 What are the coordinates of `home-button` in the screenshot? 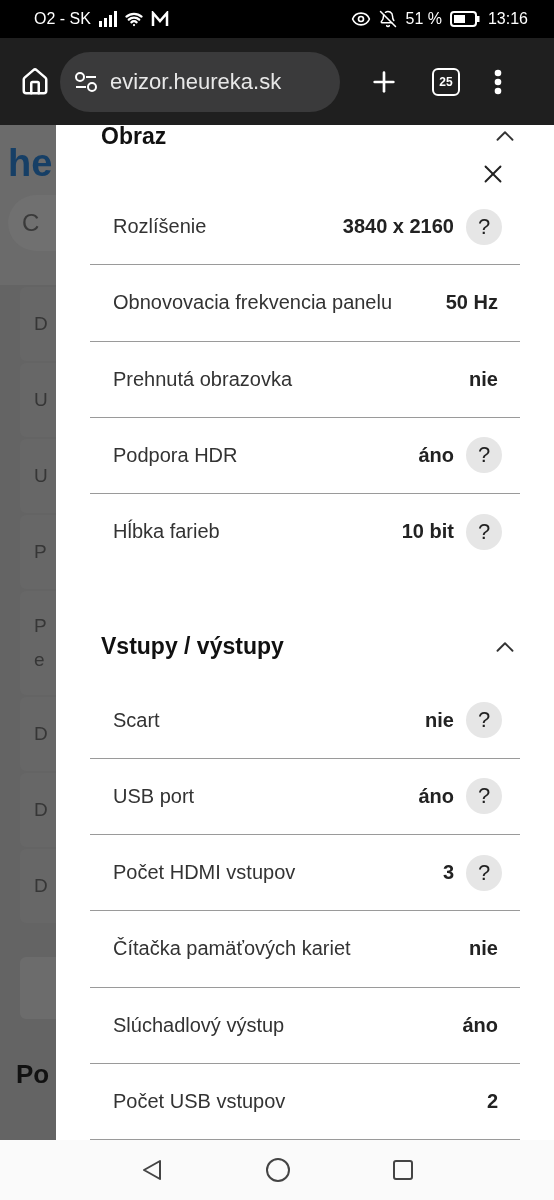 It's located at (35, 81).